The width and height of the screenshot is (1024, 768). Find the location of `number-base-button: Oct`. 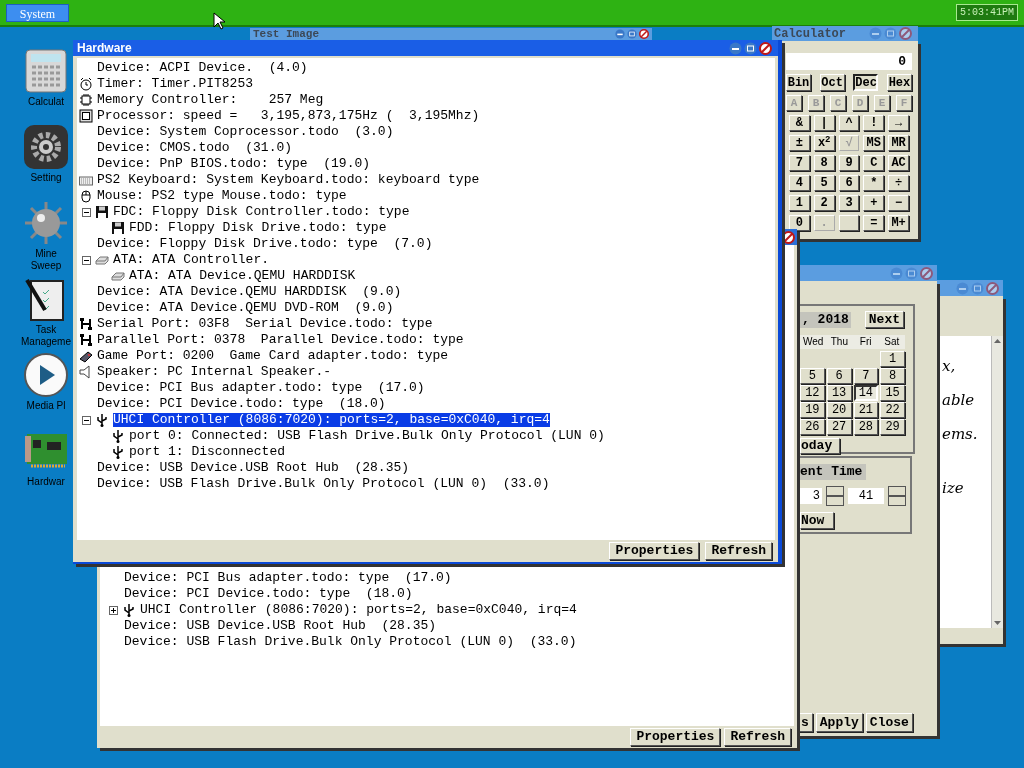

number-base-button: Oct is located at coordinates (832, 82).